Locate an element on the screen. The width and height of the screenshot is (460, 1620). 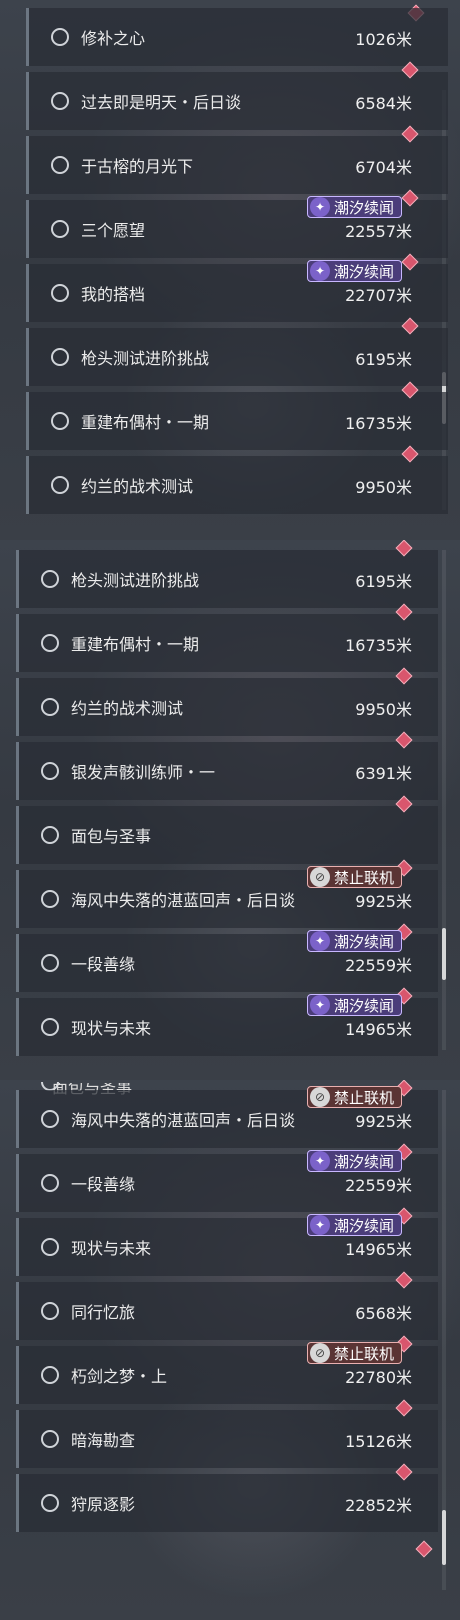
quest-row: 于古榕的月光下 6704米 is located at coordinates (237, 159).